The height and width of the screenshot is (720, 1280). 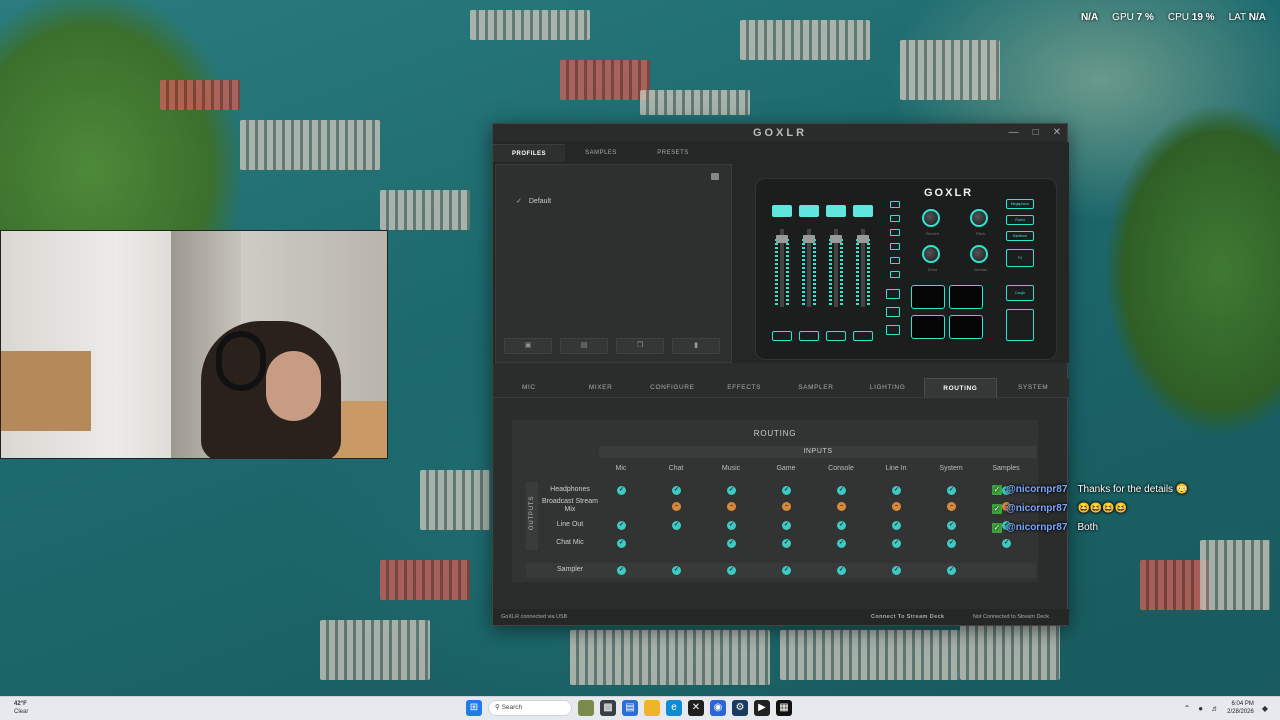 What do you see at coordinates (696, 708) in the screenshot?
I see `app-icon: ✕` at bounding box center [696, 708].